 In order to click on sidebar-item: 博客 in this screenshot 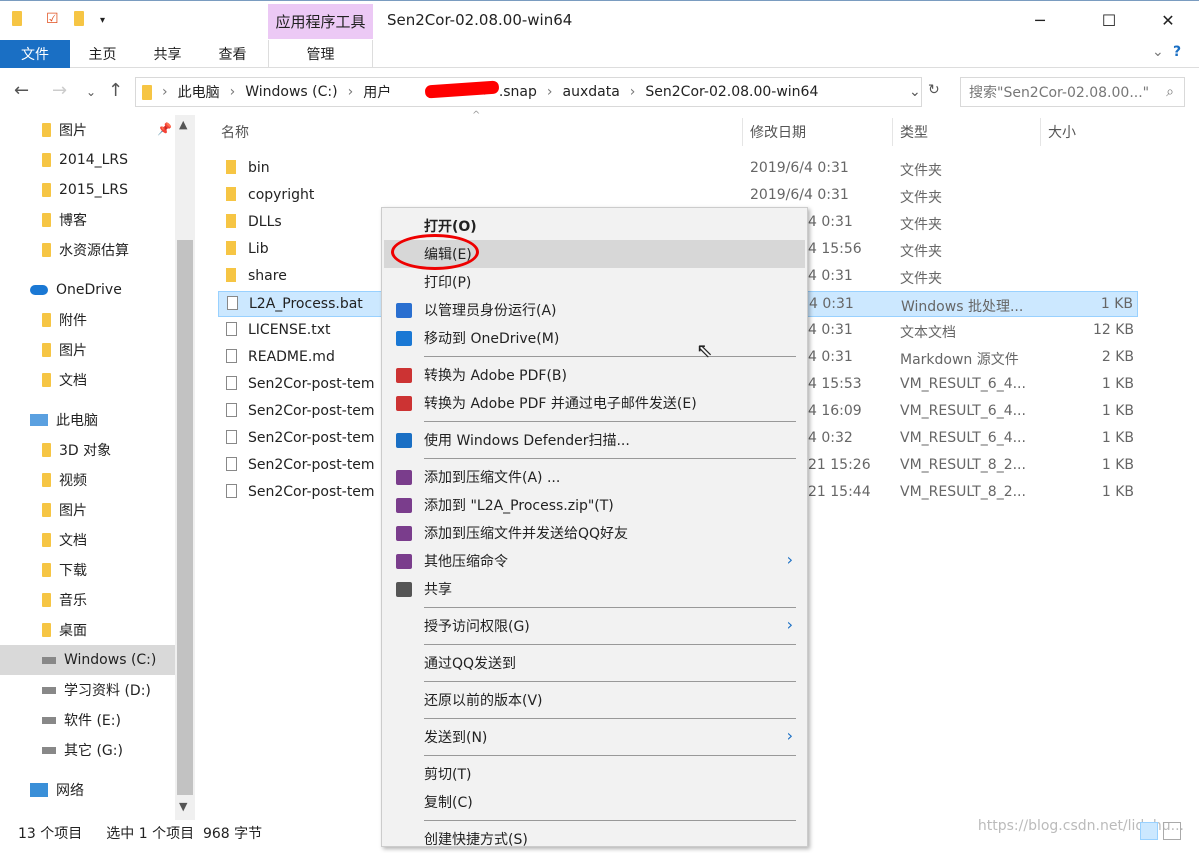, I will do `click(87, 220)`.